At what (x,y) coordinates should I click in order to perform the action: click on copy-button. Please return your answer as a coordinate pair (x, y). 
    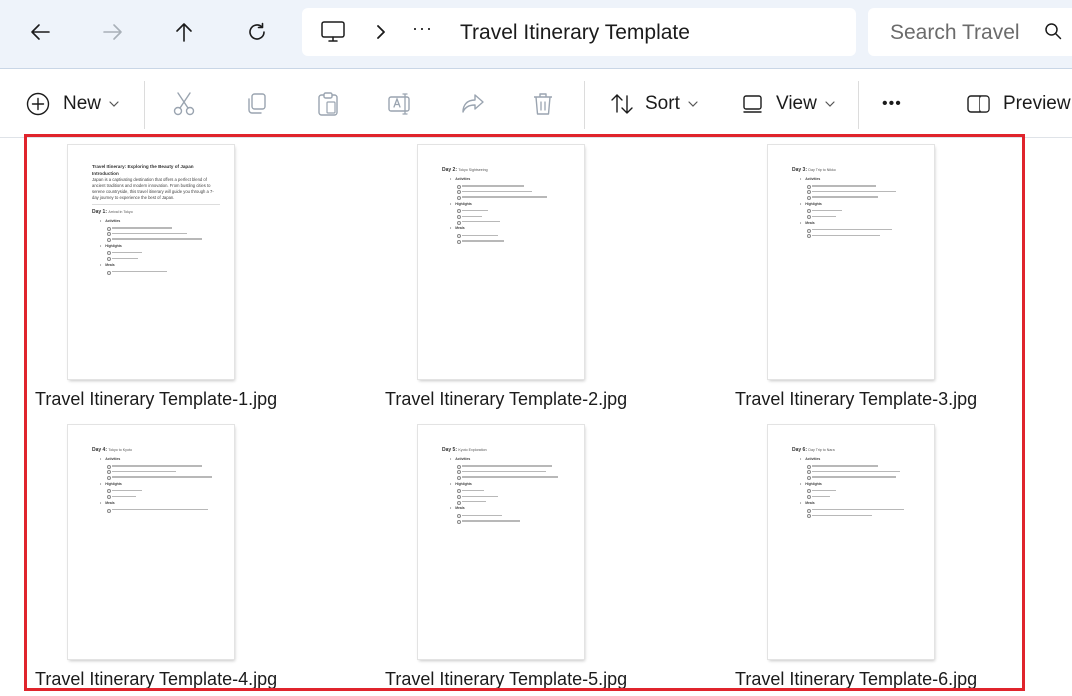
    Looking at the image, I should click on (256, 104).